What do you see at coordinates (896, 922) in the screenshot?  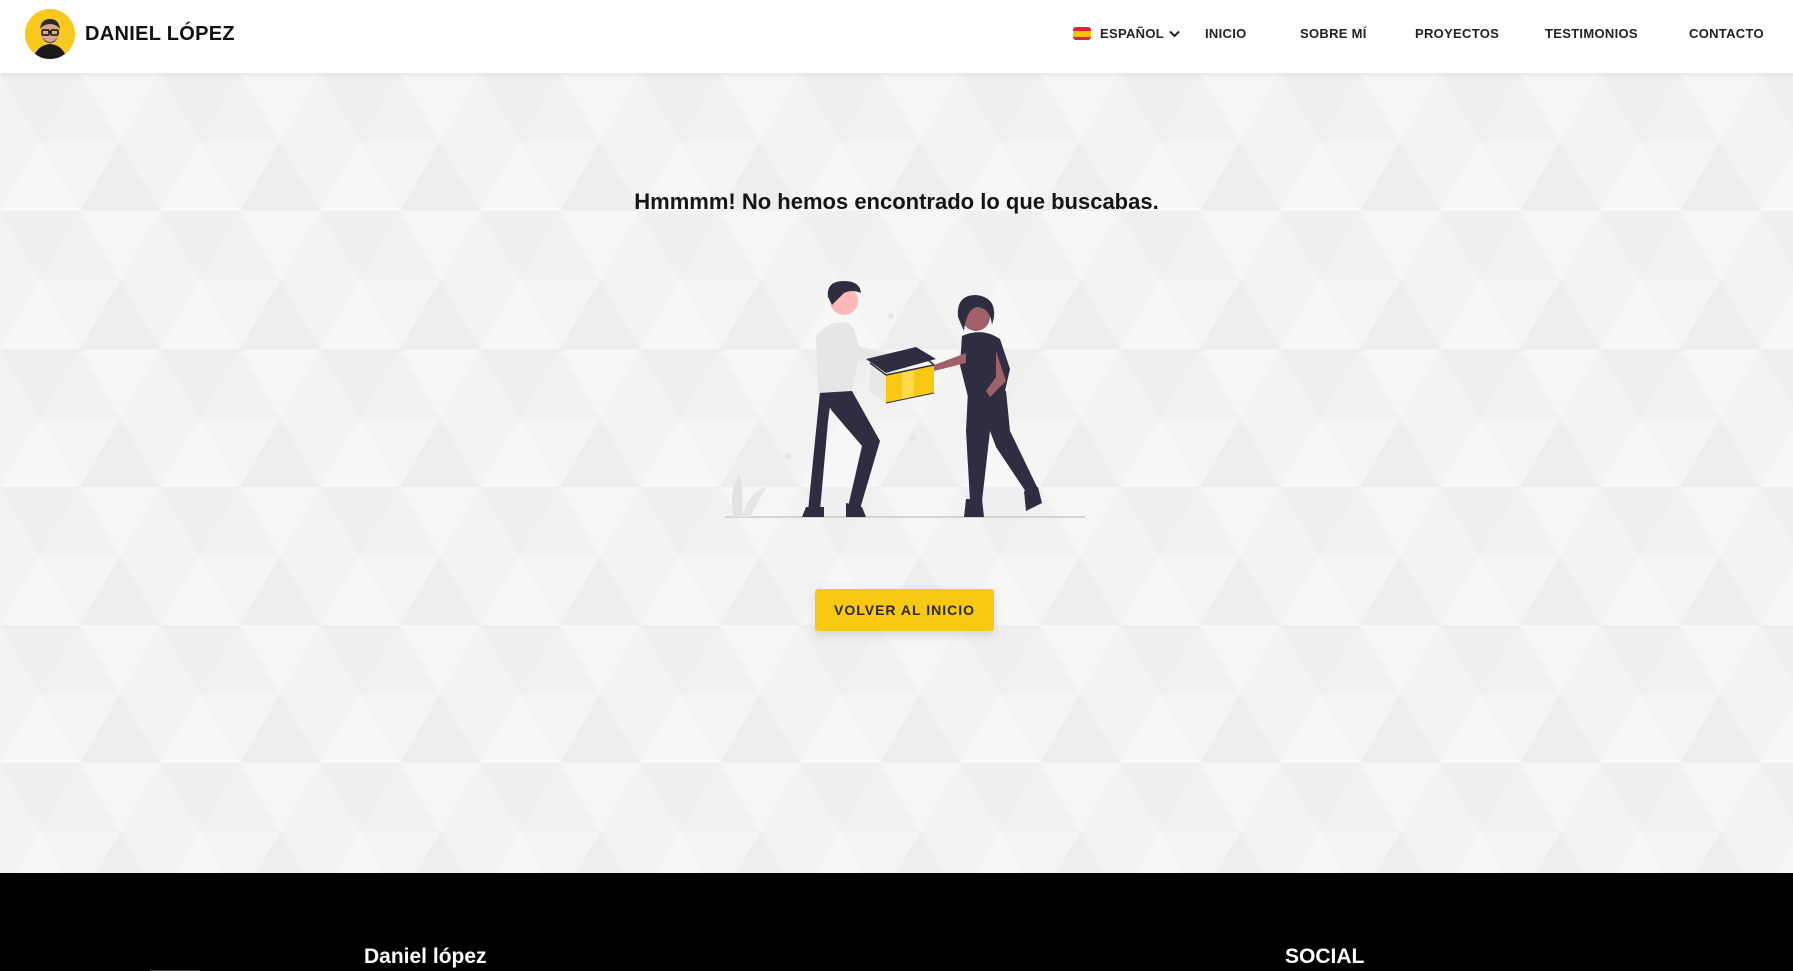 I see `site-footer: Daniel lópez SOCIAL` at bounding box center [896, 922].